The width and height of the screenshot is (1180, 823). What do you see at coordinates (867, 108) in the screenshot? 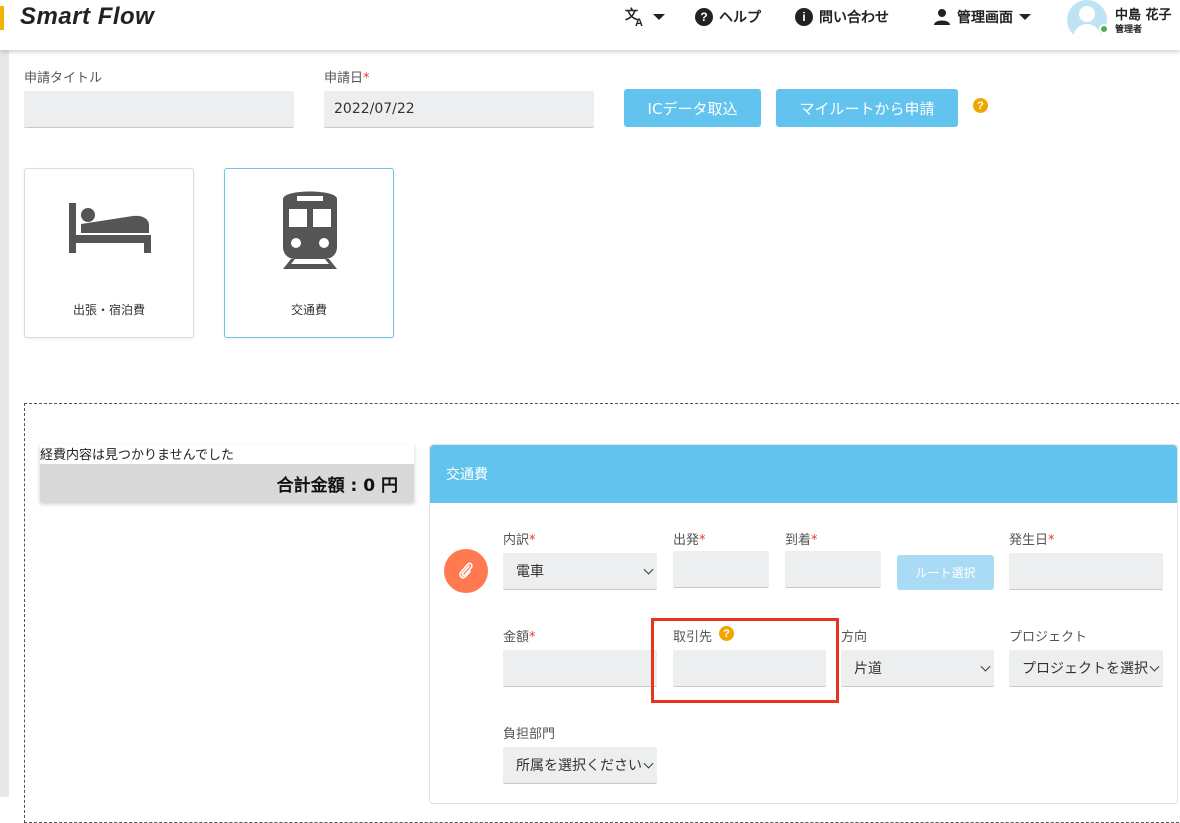
I see `myroute-apply-button: マイルートから申請` at bounding box center [867, 108].